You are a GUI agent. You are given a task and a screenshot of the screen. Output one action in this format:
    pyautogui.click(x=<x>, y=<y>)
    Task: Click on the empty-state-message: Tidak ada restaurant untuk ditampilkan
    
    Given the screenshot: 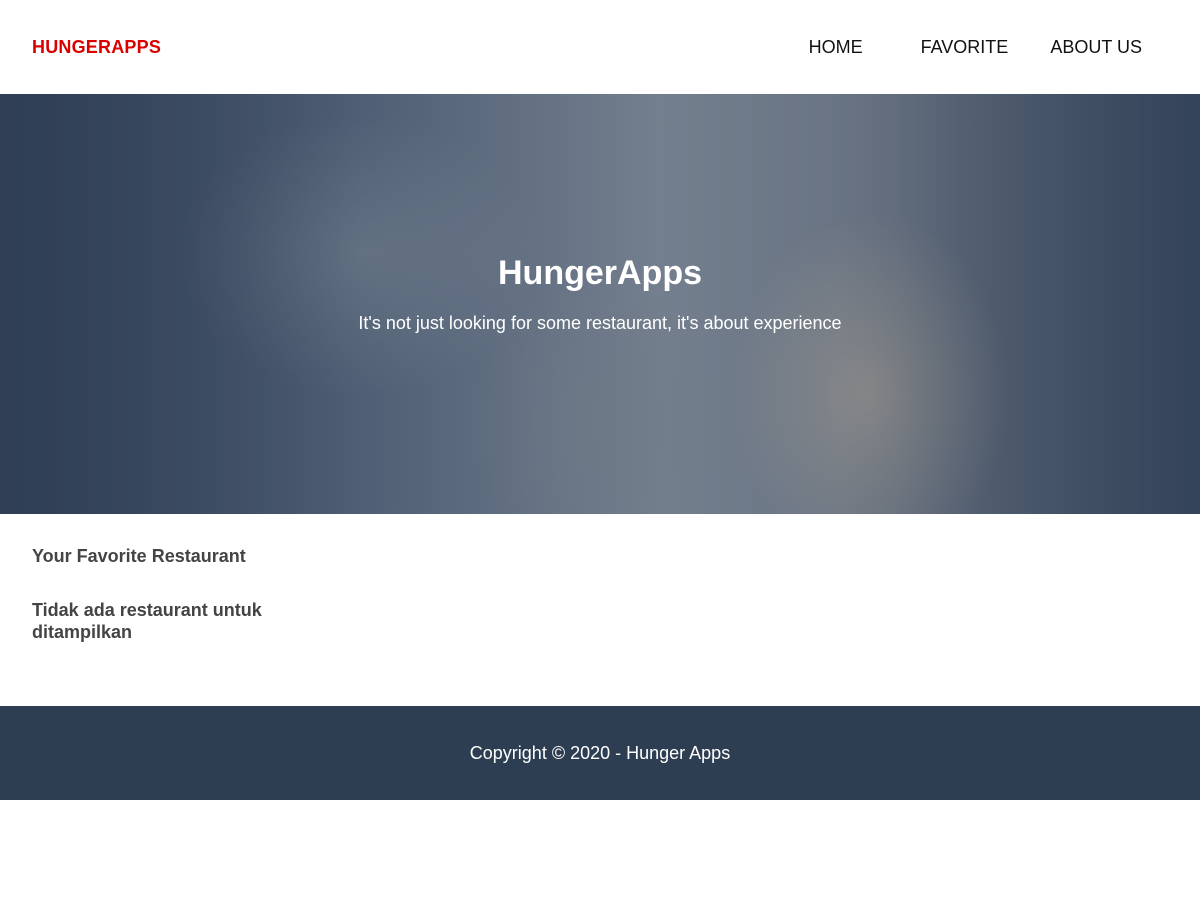 What is the action you would take?
    pyautogui.click(x=147, y=621)
    